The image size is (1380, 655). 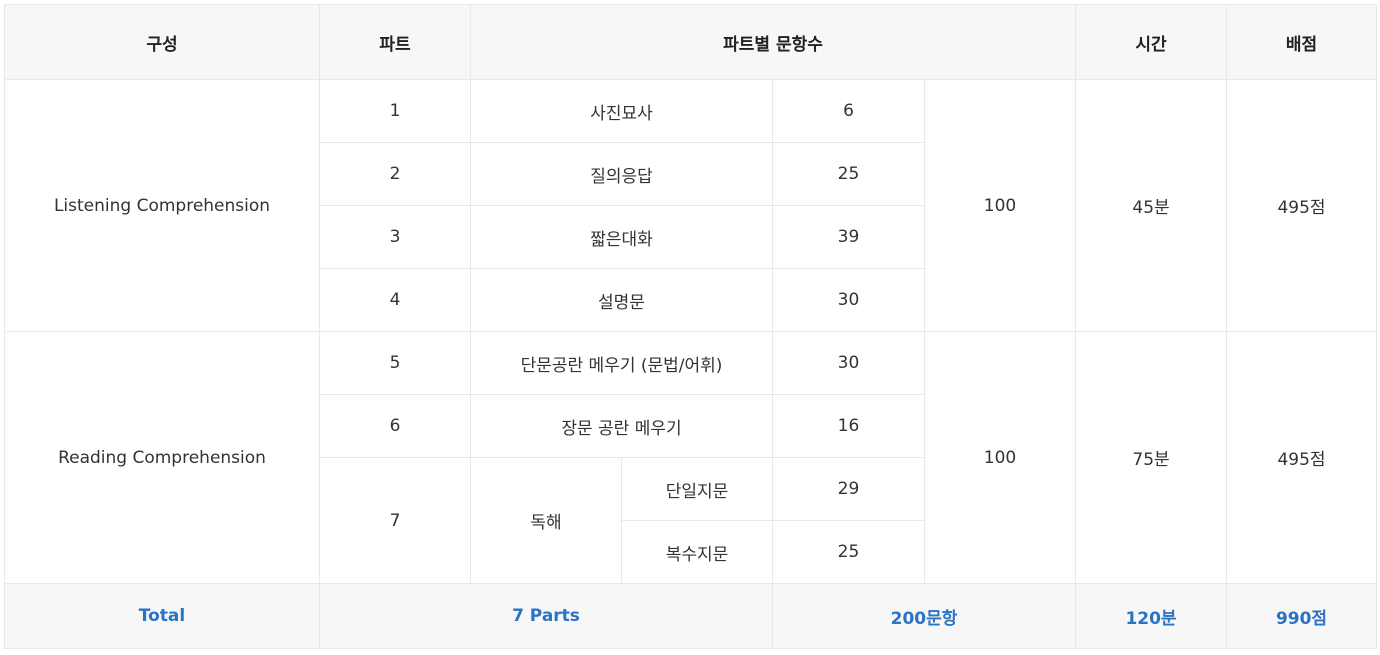 I want to click on section-name-reading: Reading Comprehension, so click(x=162, y=457).